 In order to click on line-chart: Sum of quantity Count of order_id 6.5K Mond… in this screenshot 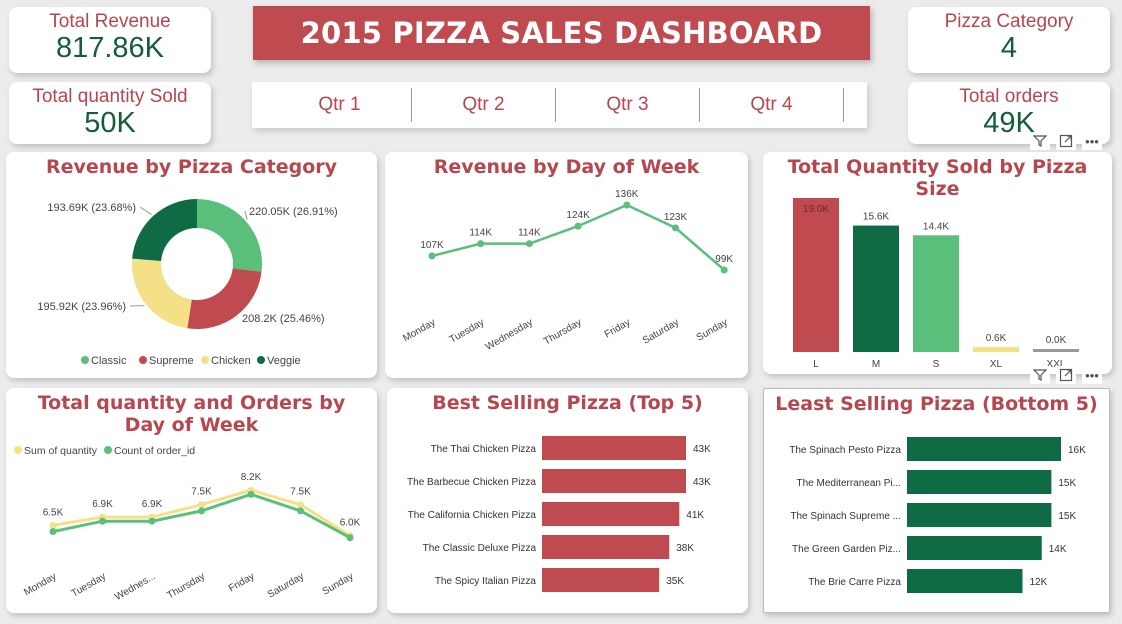, I will do `click(187, 524)`.